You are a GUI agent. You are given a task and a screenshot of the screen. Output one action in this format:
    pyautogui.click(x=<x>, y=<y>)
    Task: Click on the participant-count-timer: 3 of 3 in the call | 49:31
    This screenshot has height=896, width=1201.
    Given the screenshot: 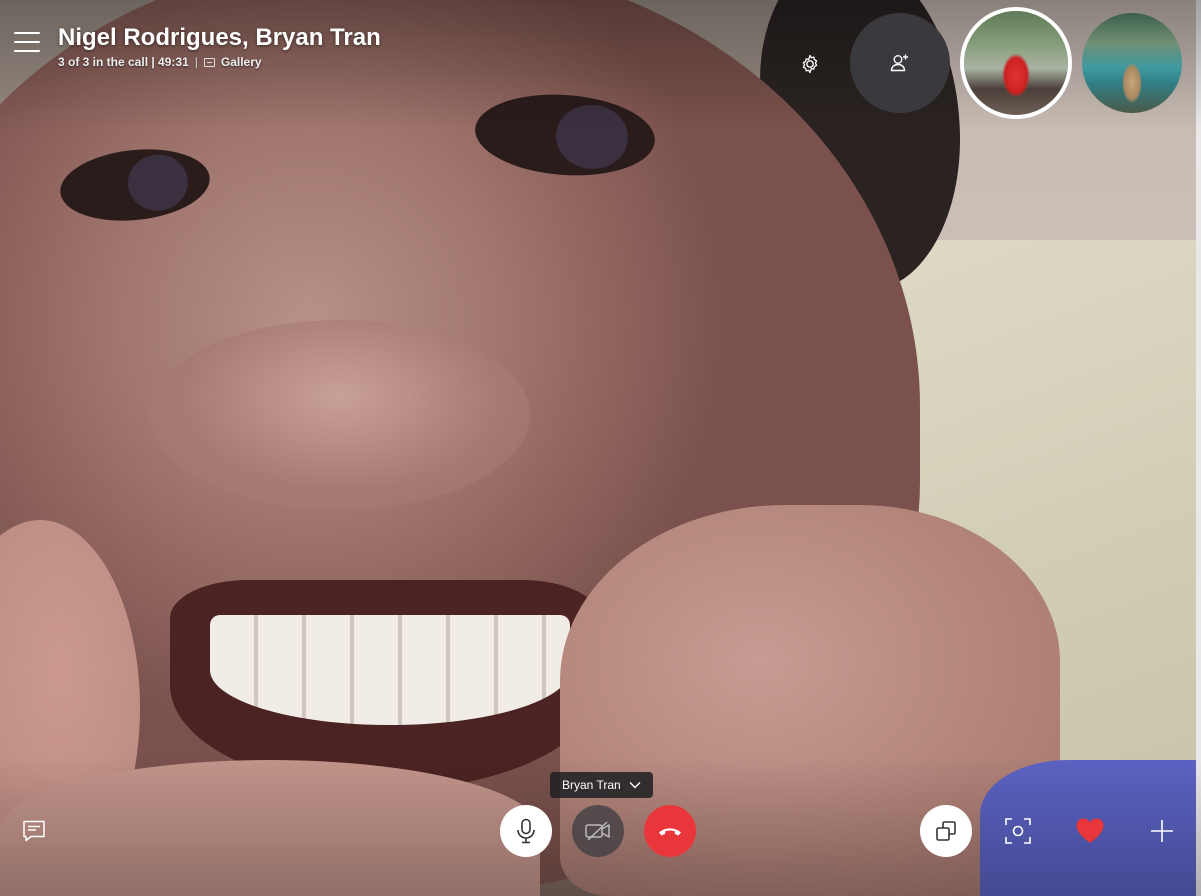 What is the action you would take?
    pyautogui.click(x=123, y=62)
    